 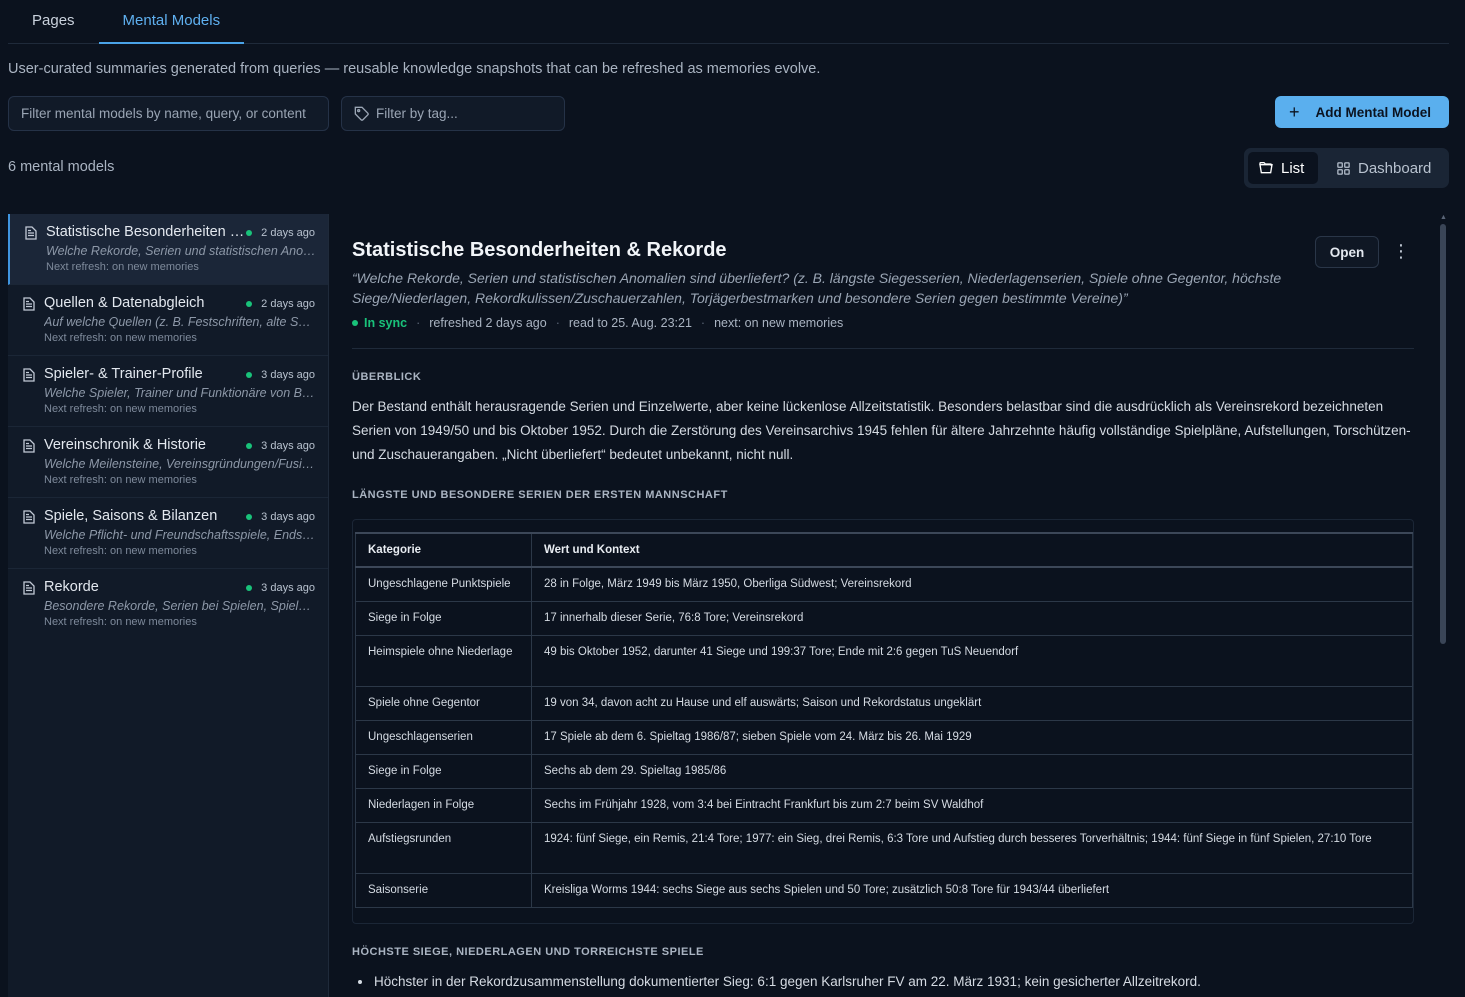 I want to click on open-button: Open, so click(x=1347, y=252).